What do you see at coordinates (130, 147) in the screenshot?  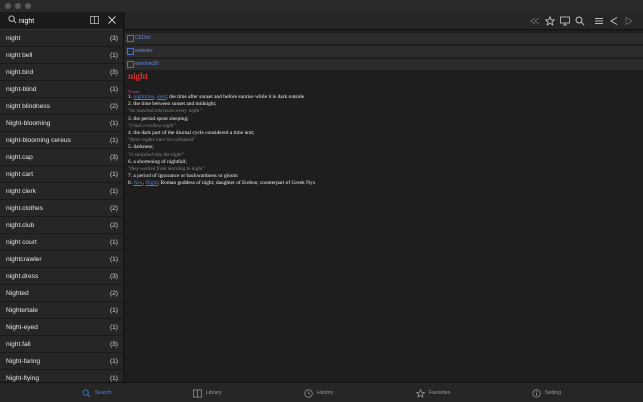 I see `sense-number: 5.` at bounding box center [130, 147].